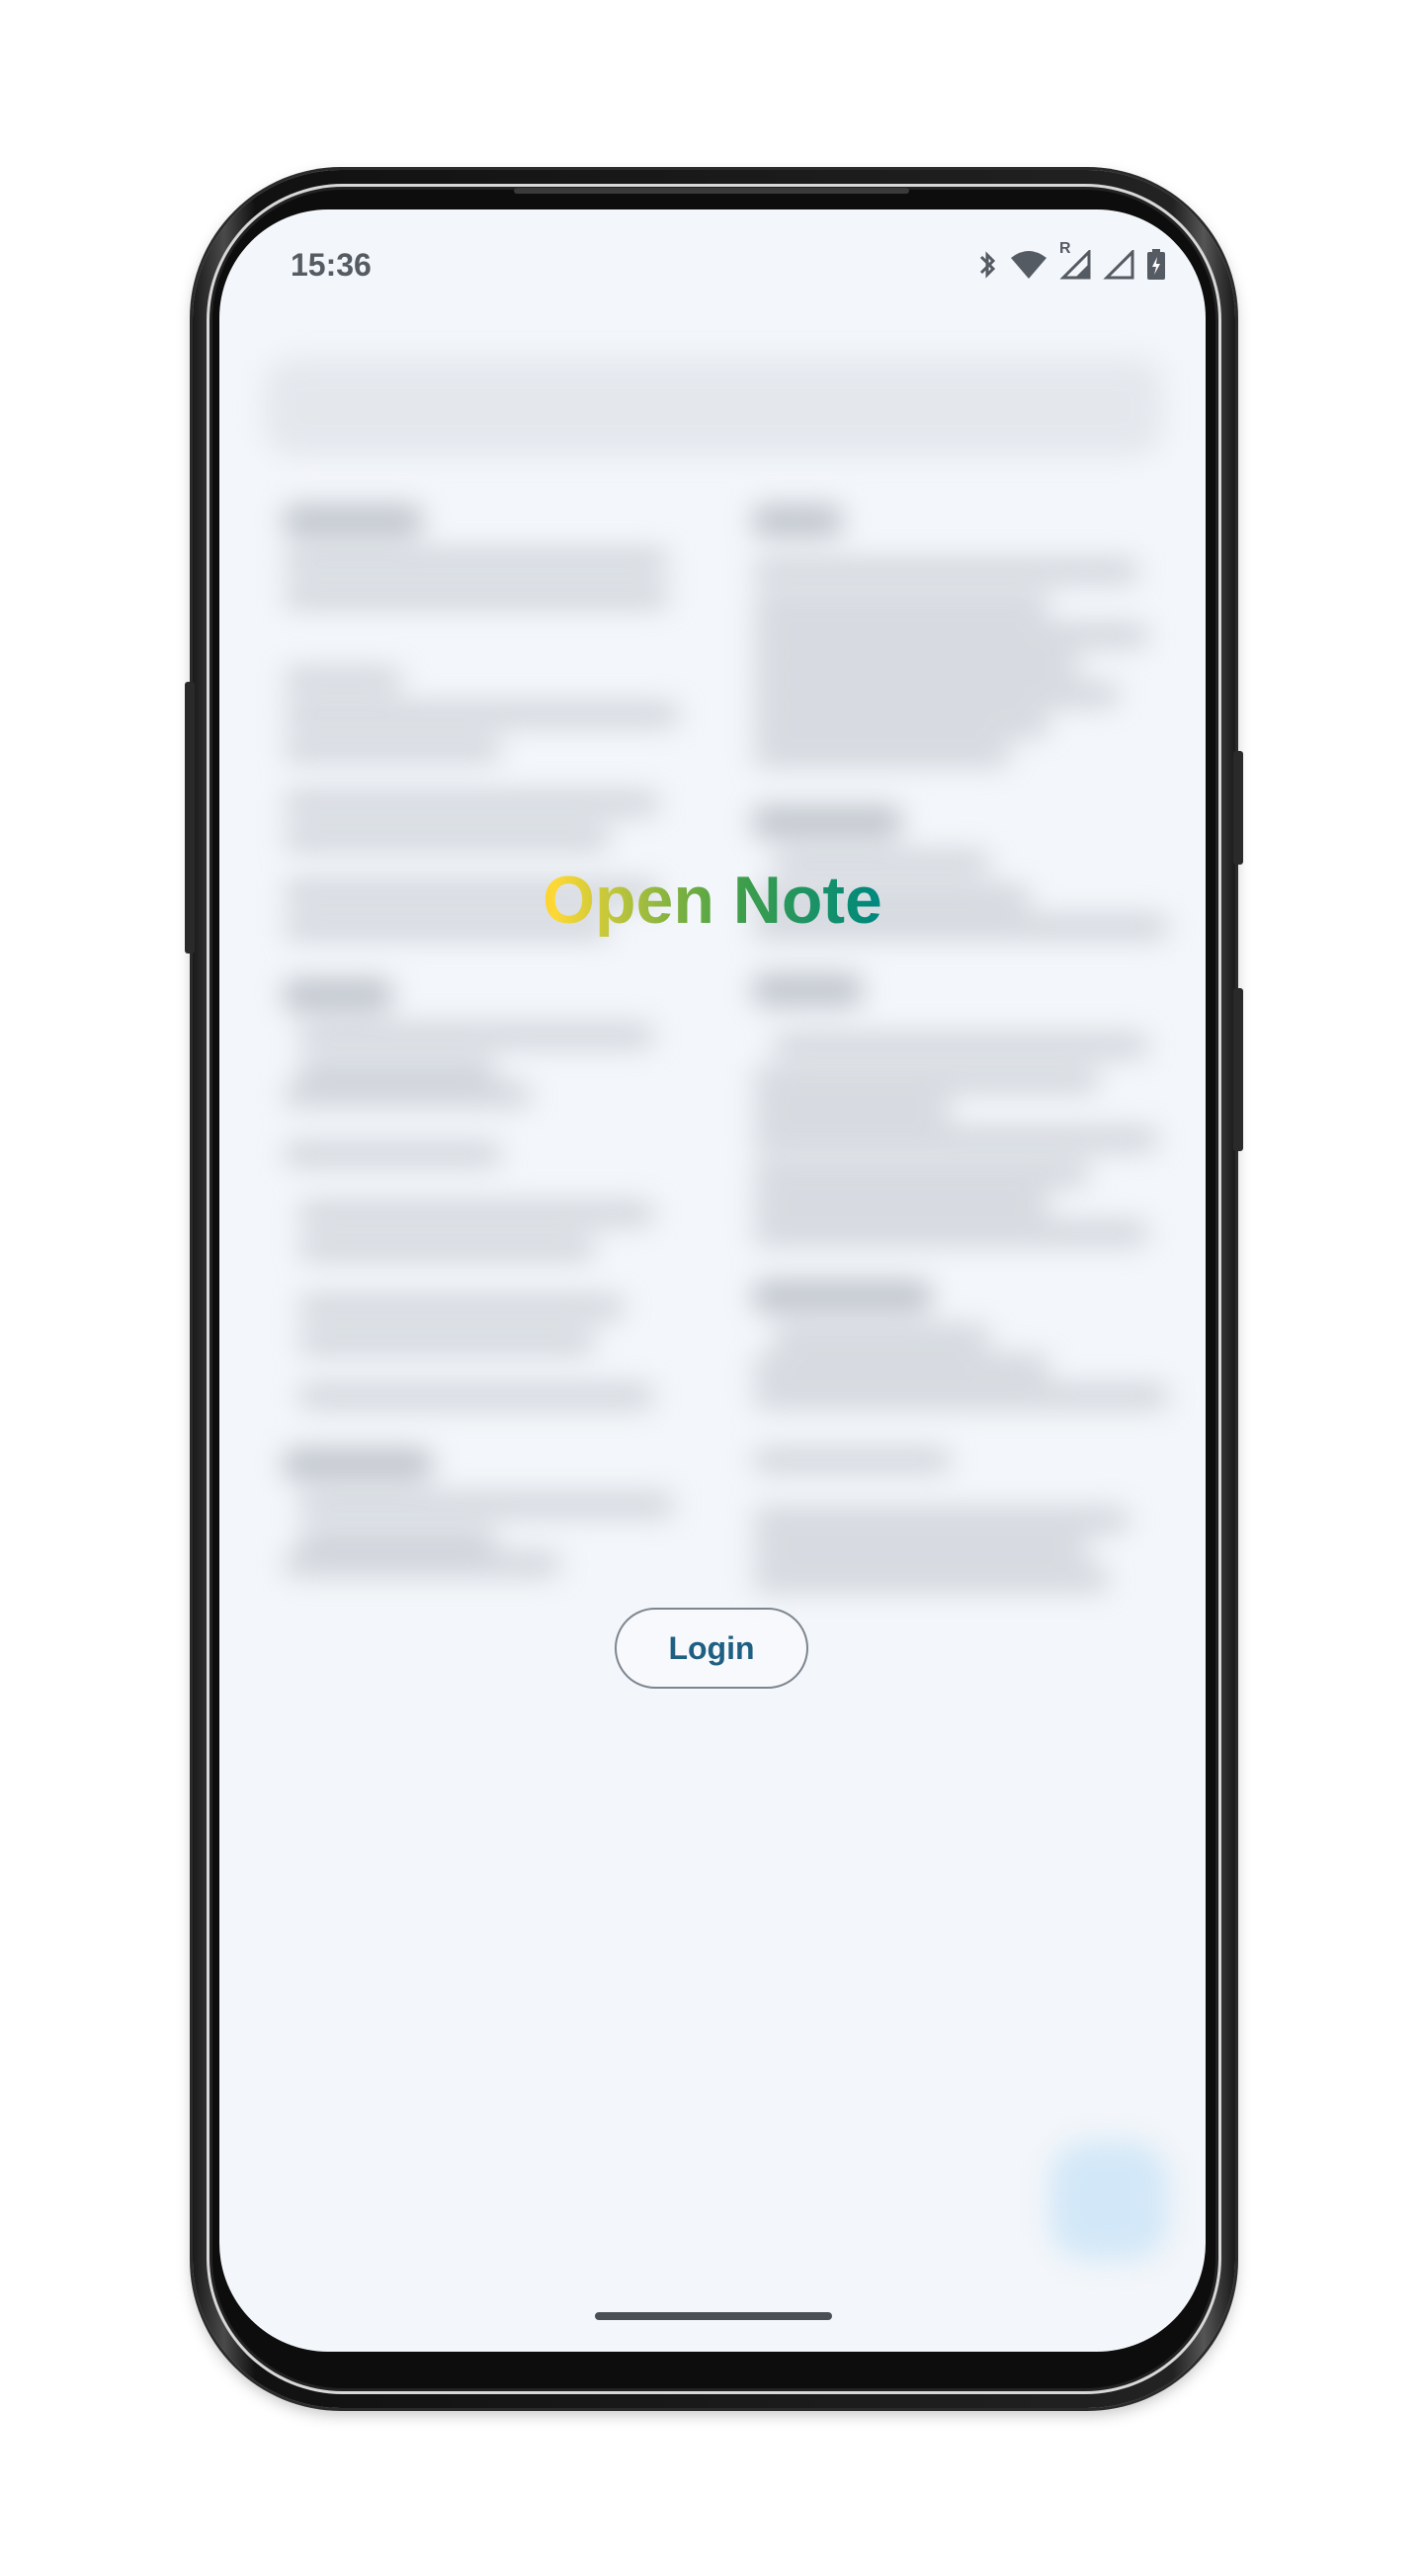 Image resolution: width=1423 pixels, height=2576 pixels. What do you see at coordinates (711, 1648) in the screenshot?
I see `login-button: Login` at bounding box center [711, 1648].